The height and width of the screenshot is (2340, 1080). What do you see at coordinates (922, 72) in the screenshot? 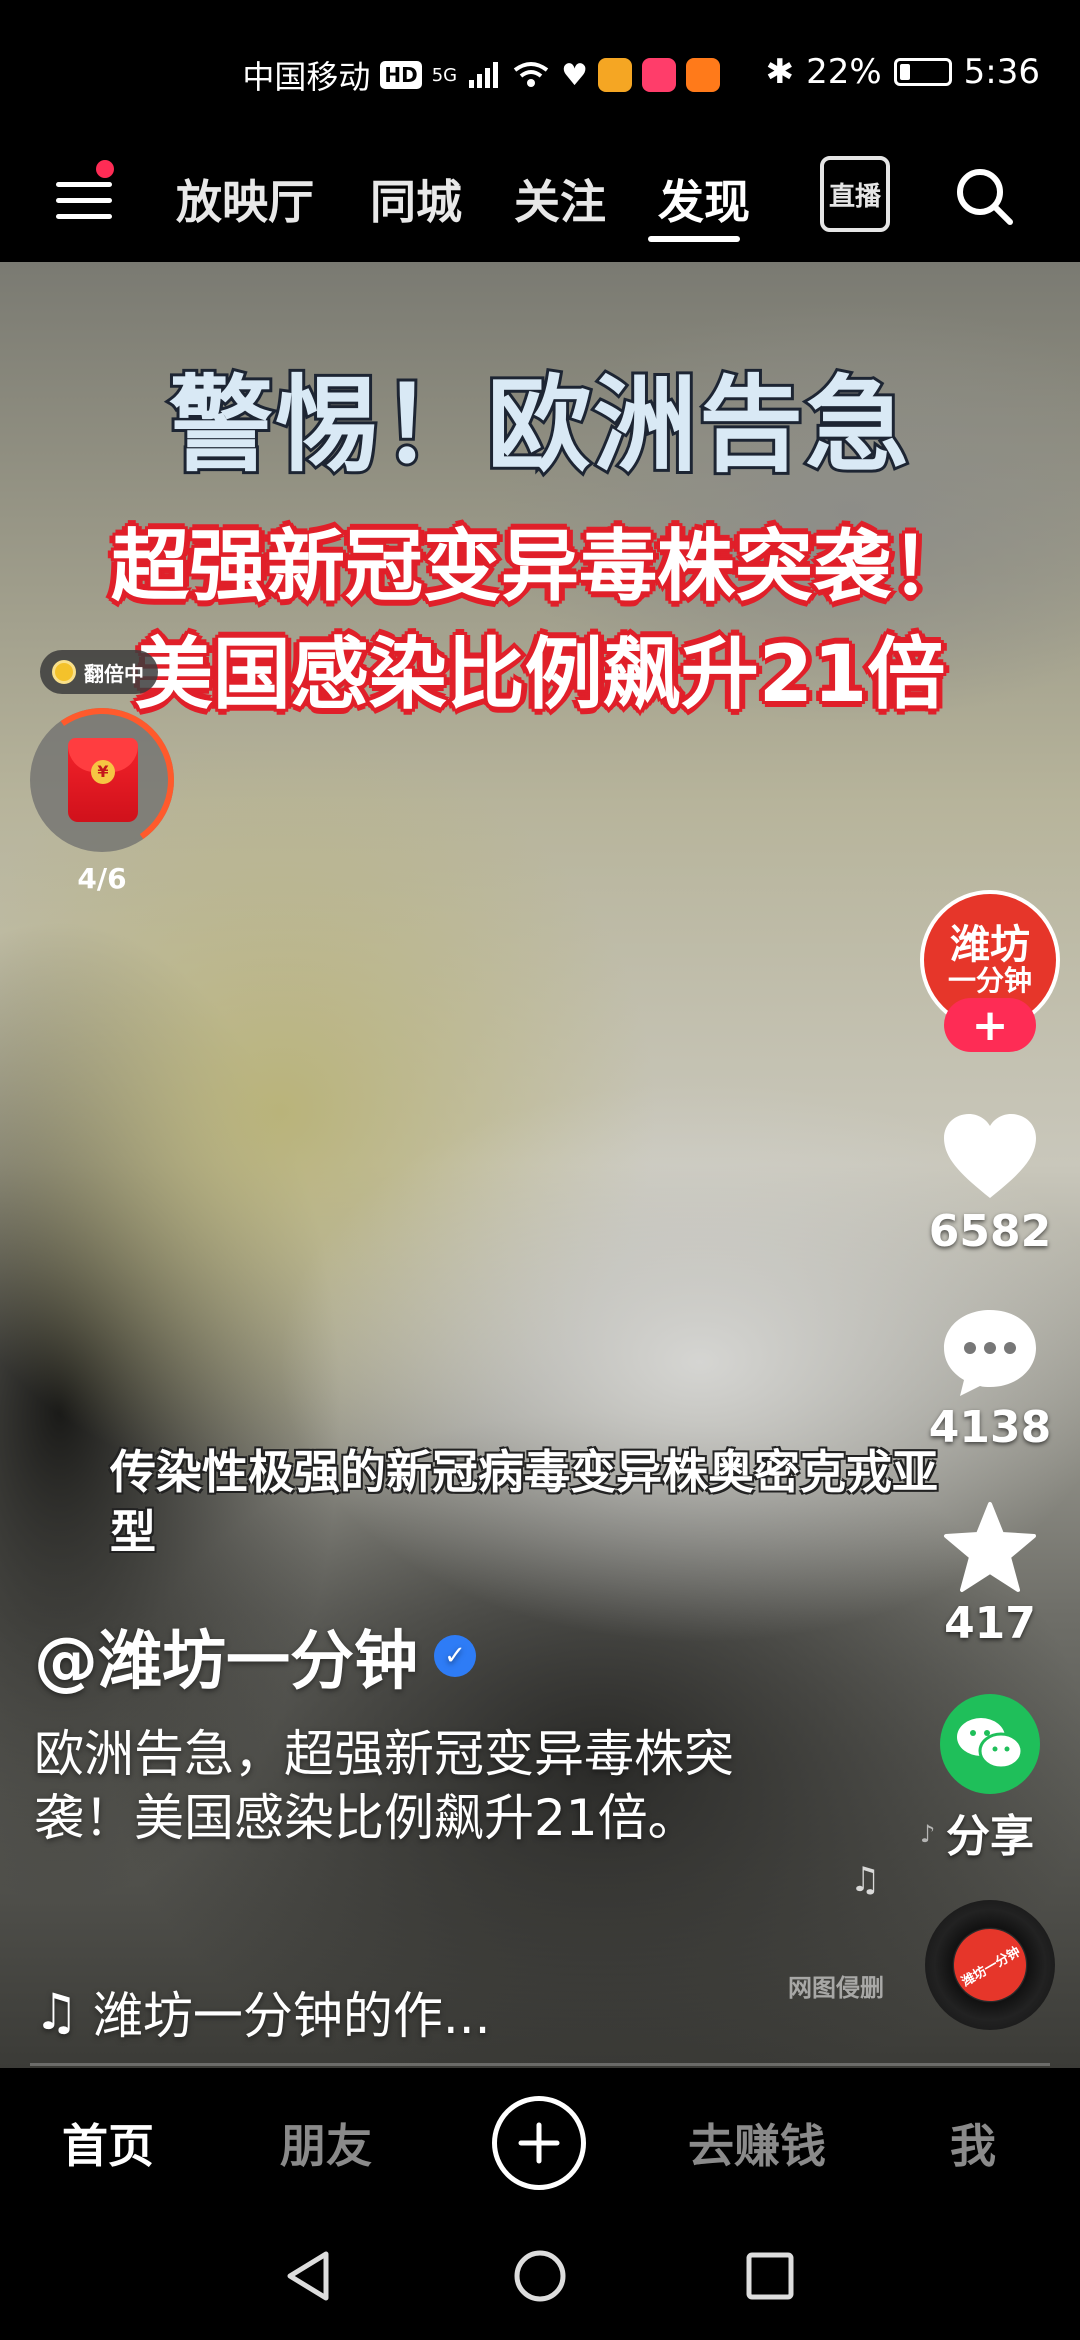
I see `battery-icon` at bounding box center [922, 72].